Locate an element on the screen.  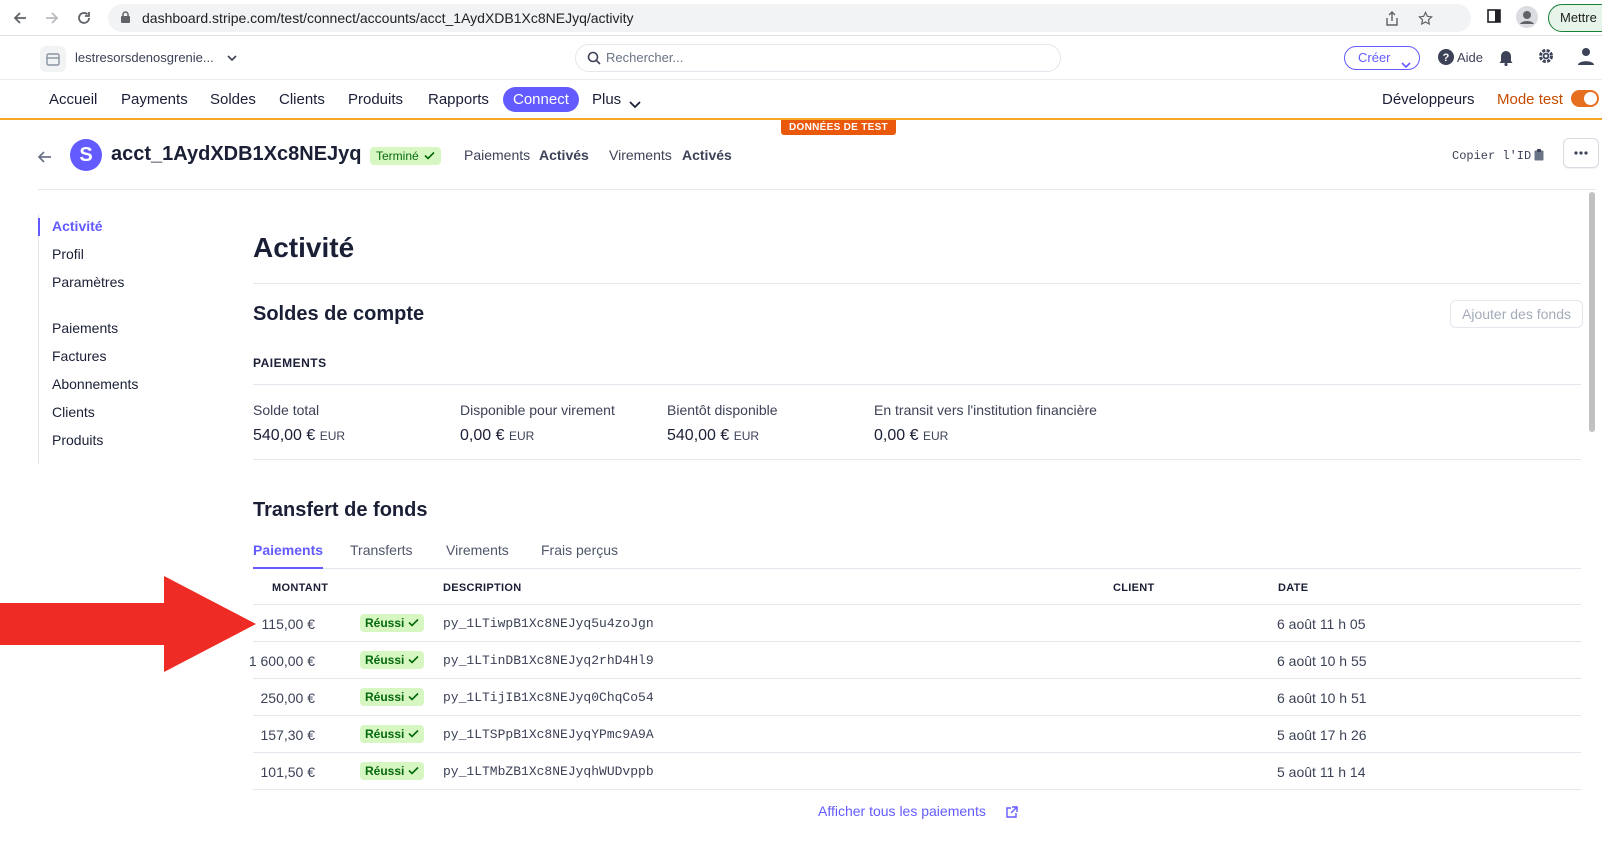
tab-transfers: Transferts is located at coordinates (381, 550).